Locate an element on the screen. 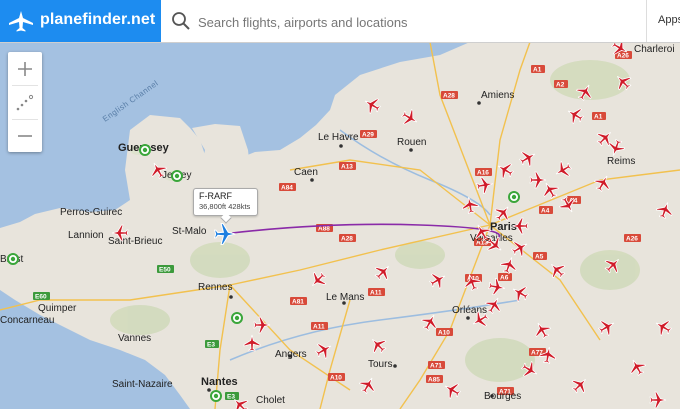  road-label: A71 is located at coordinates (436, 365).